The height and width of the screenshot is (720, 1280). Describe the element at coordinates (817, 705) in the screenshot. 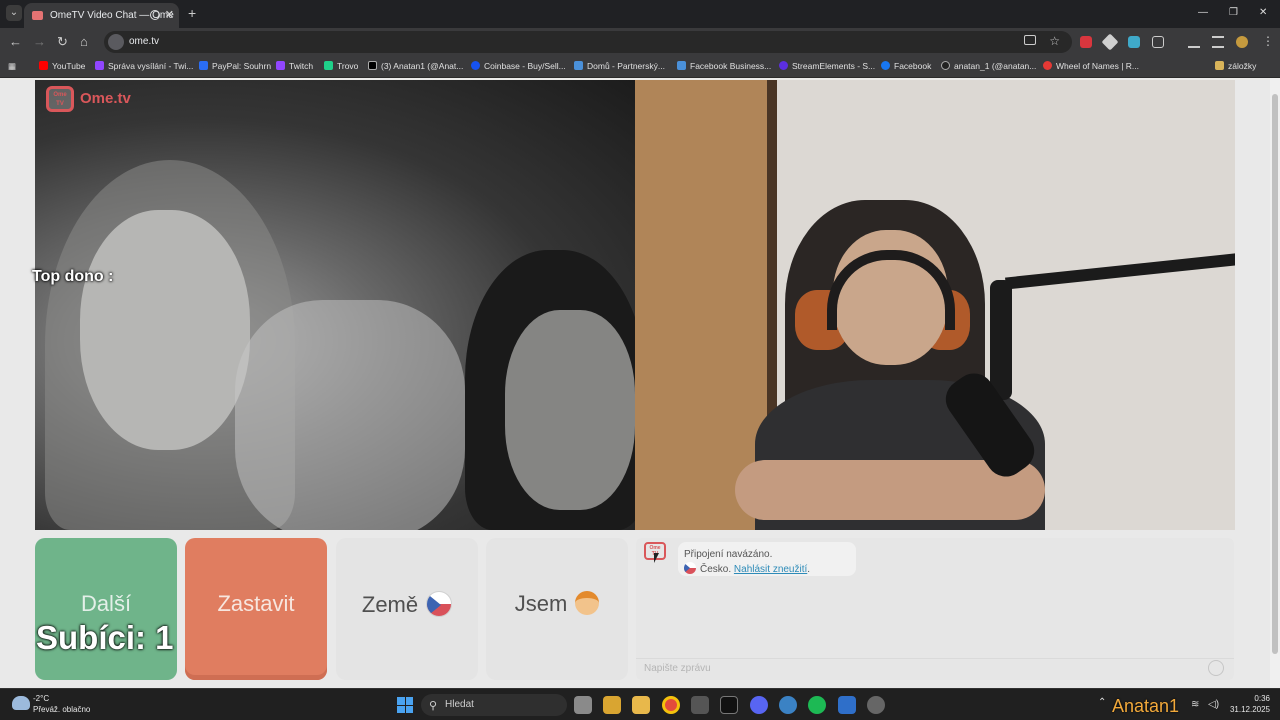

I see `spotify-icon` at that location.